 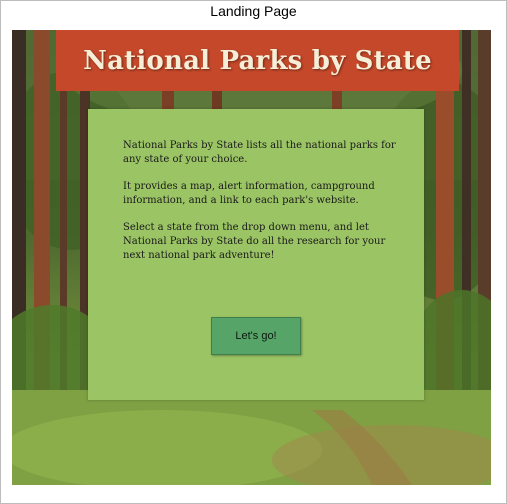 What do you see at coordinates (256, 336) in the screenshot?
I see `lets-go-button: Let's go!` at bounding box center [256, 336].